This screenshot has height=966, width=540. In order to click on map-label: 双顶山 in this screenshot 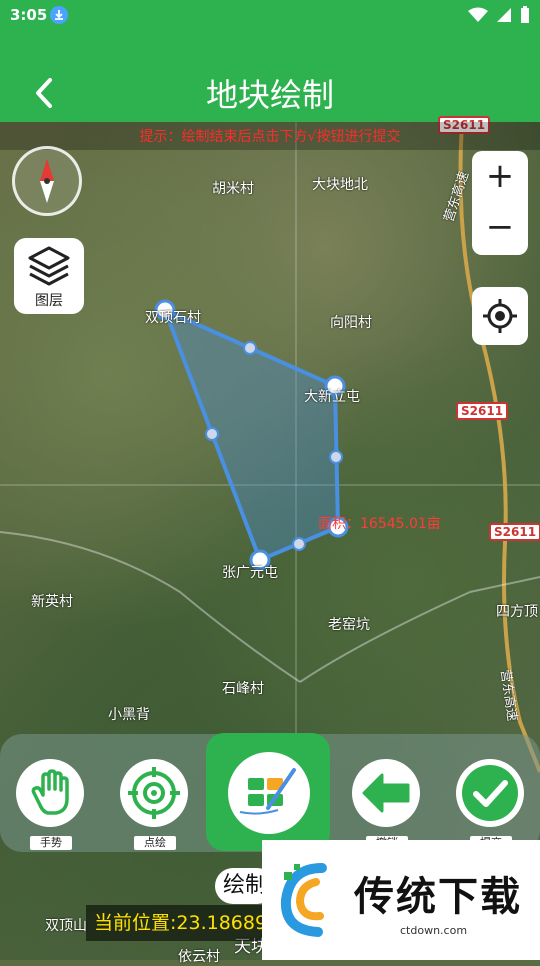, I will do `click(66, 926)`.